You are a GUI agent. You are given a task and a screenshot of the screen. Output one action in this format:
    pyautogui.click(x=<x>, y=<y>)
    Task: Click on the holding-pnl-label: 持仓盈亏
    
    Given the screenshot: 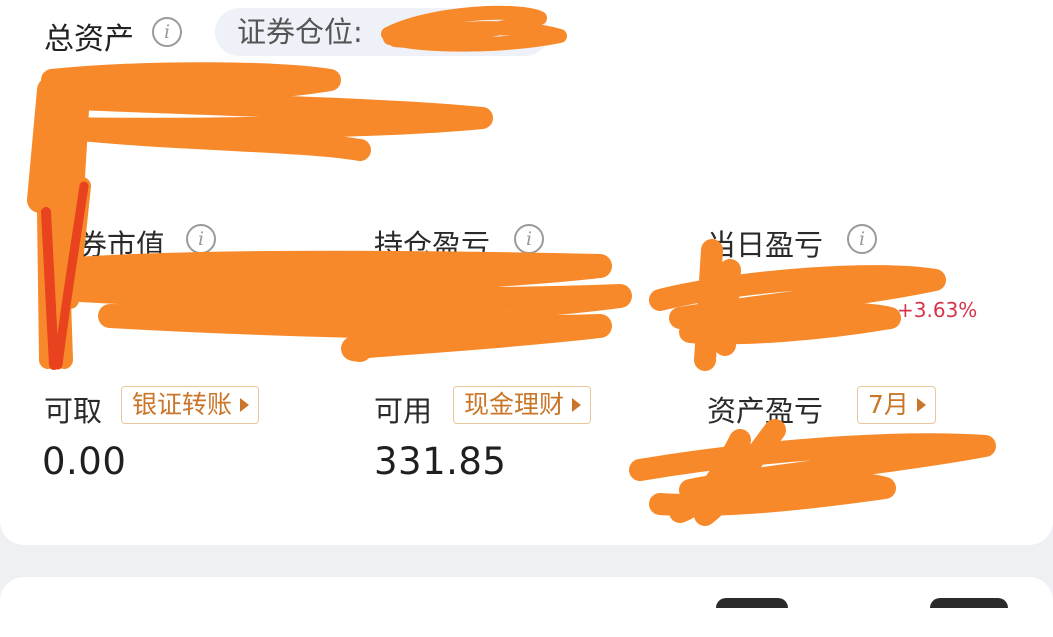 What is the action you would take?
    pyautogui.click(x=432, y=245)
    